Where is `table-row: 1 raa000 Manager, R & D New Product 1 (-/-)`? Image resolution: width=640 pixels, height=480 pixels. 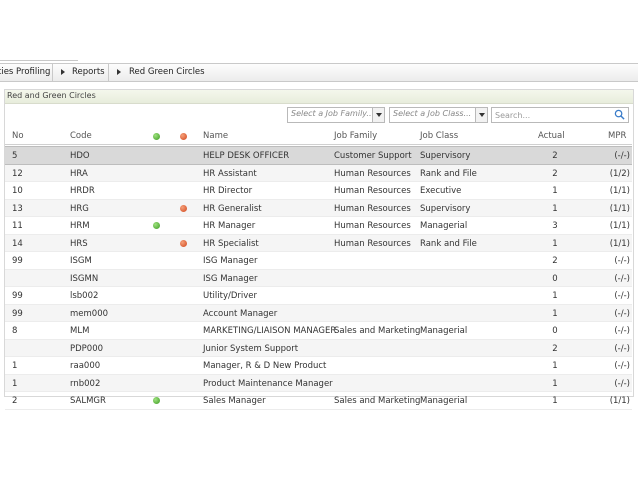 table-row: 1 raa000 Manager, R & D New Product 1 (-/-) is located at coordinates (318, 366).